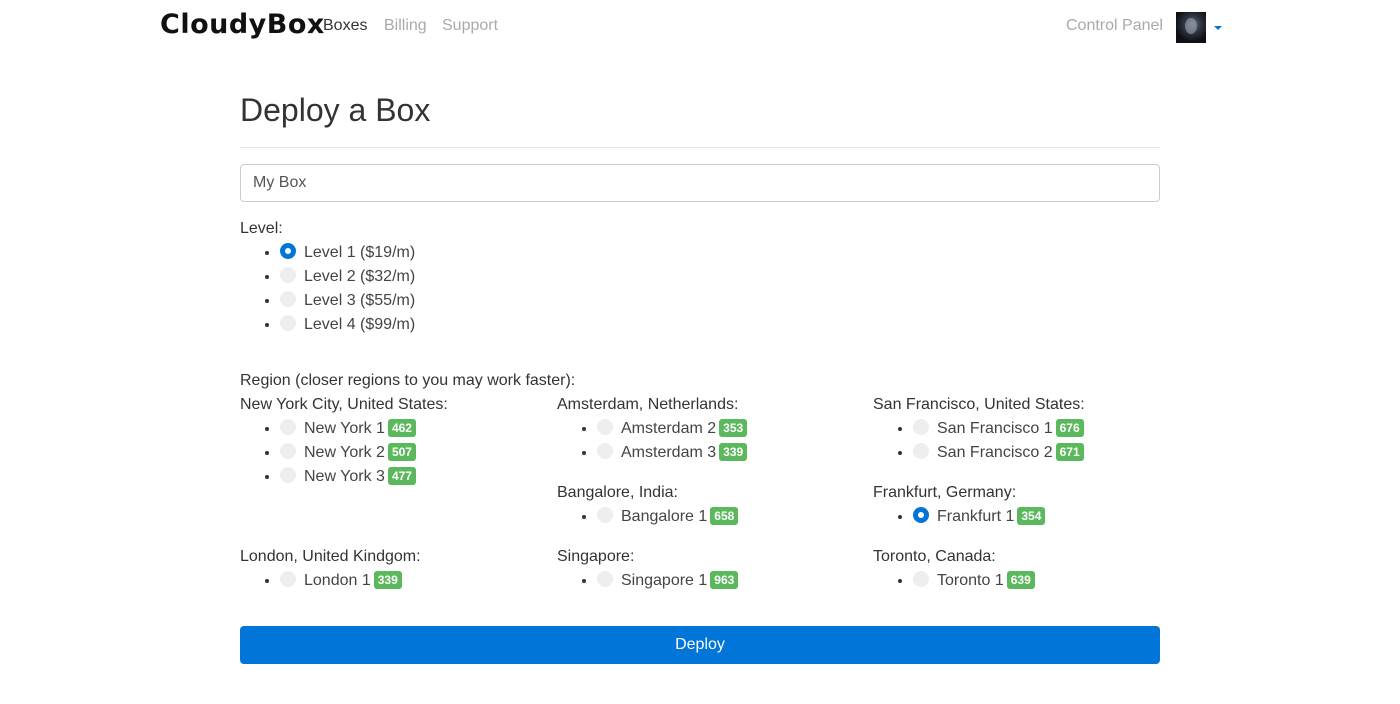  Describe the element at coordinates (344, 404) in the screenshot. I see `region-group-title: New York City, United States:` at that location.